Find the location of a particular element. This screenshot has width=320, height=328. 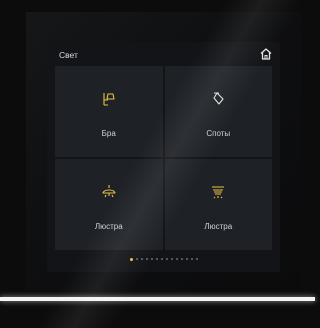

sconce-icon is located at coordinates (109, 99).